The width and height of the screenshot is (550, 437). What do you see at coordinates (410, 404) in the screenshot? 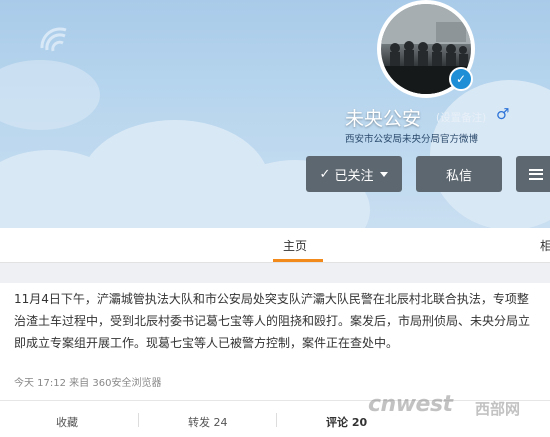
I see `watermark-logo: cnwest` at bounding box center [410, 404].